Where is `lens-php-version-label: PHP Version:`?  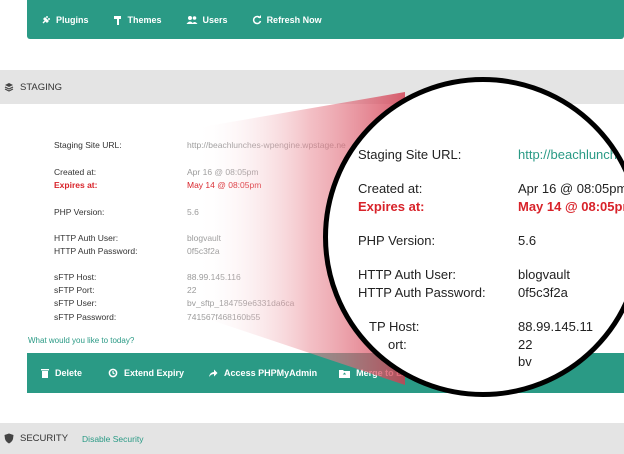 lens-php-version-label: PHP Version: is located at coordinates (397, 240).